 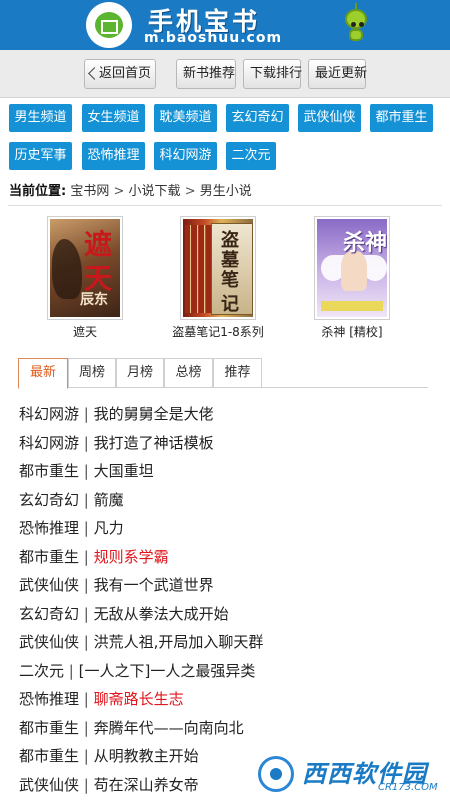 What do you see at coordinates (229, 585) in the screenshot?
I see `list-item: 武侠仙侠 | 我有一个武道世界` at bounding box center [229, 585].